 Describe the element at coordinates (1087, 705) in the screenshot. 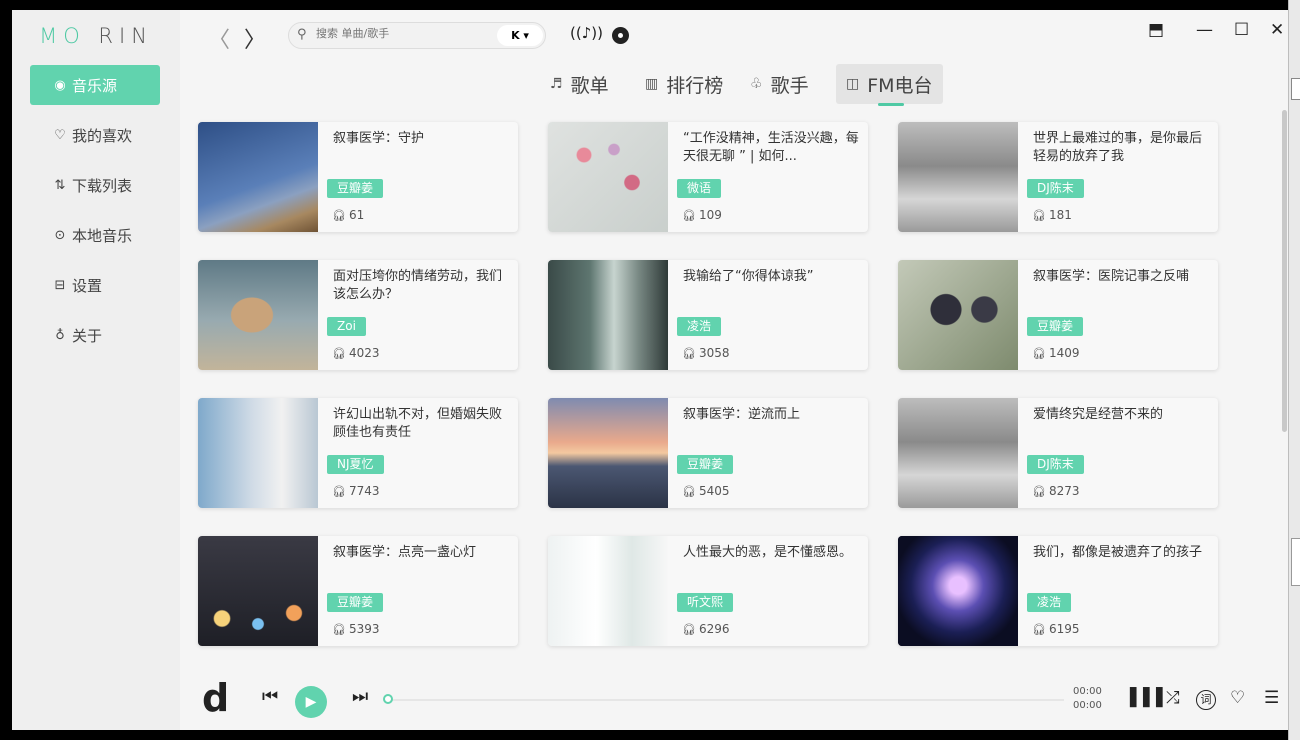

I see `time-total: 00:00` at that location.